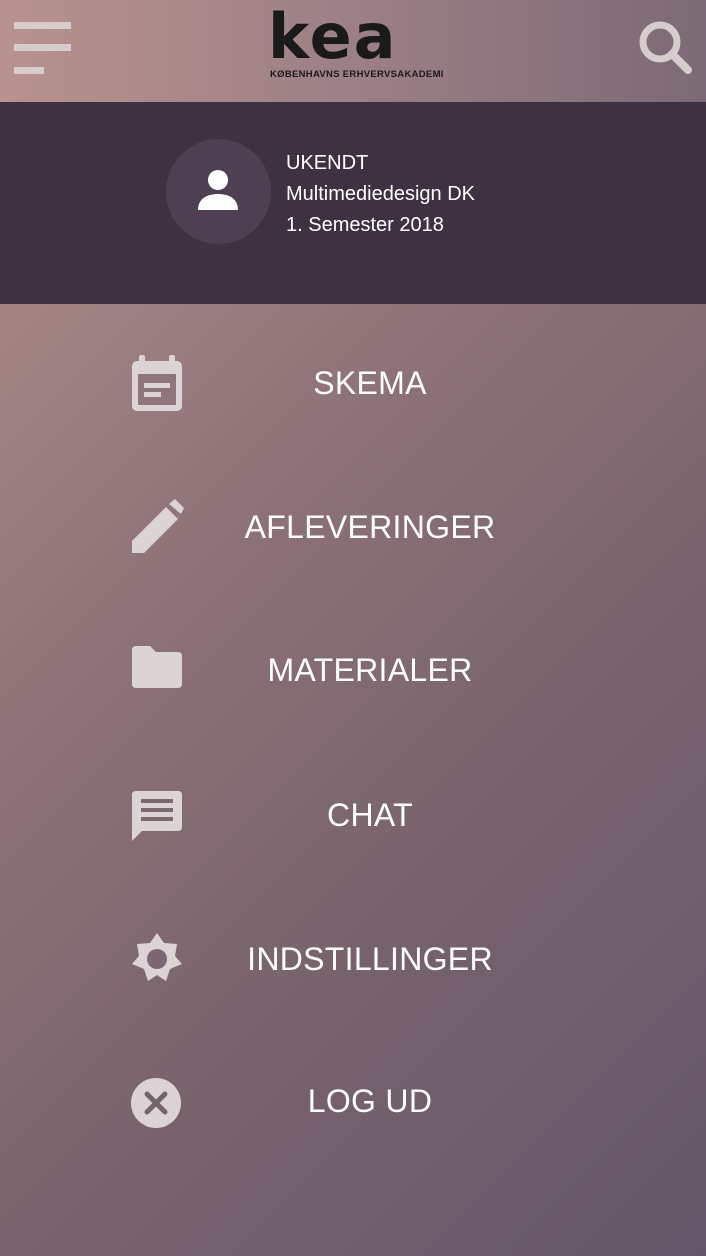 This screenshot has width=706, height=1256. I want to click on nav-item-skema: SKEMA, so click(353, 383).